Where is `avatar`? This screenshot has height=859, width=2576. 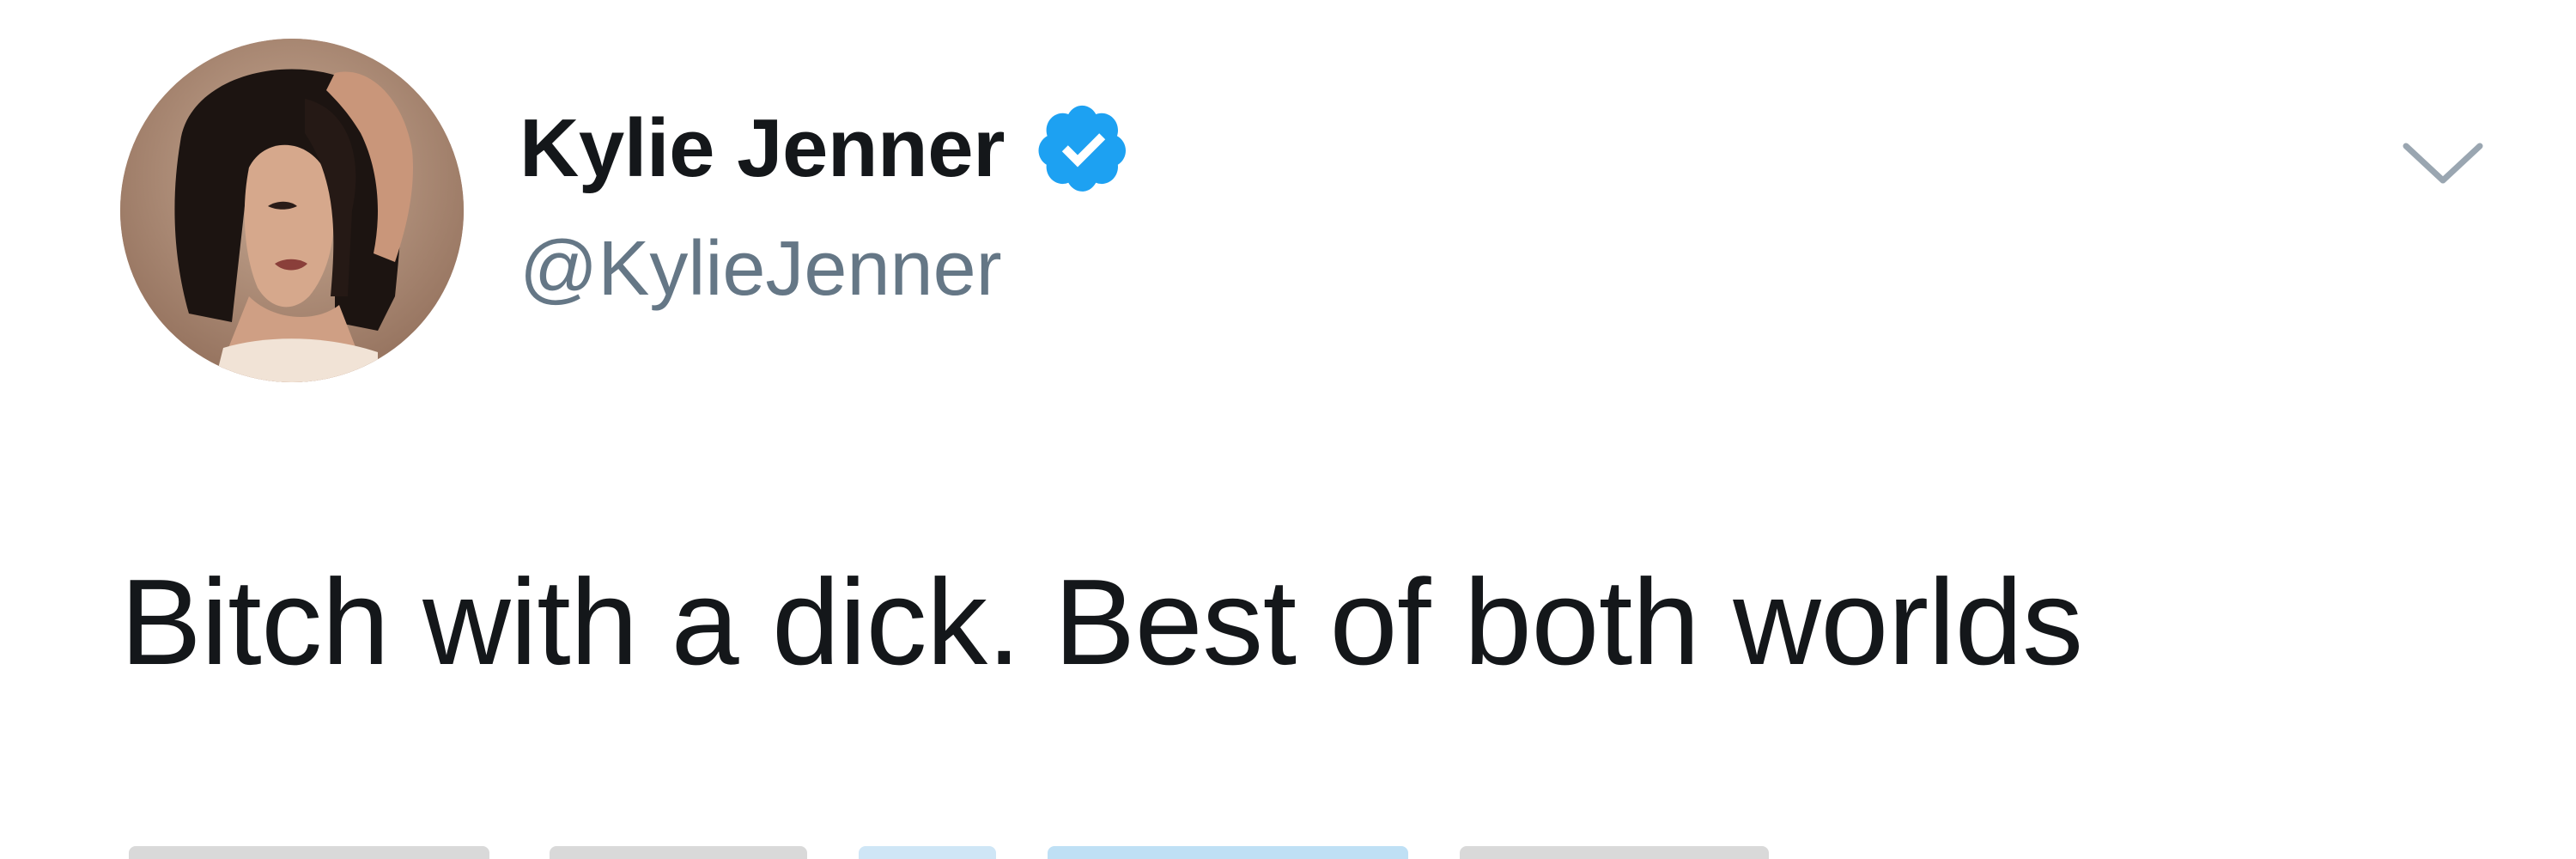 avatar is located at coordinates (292, 210).